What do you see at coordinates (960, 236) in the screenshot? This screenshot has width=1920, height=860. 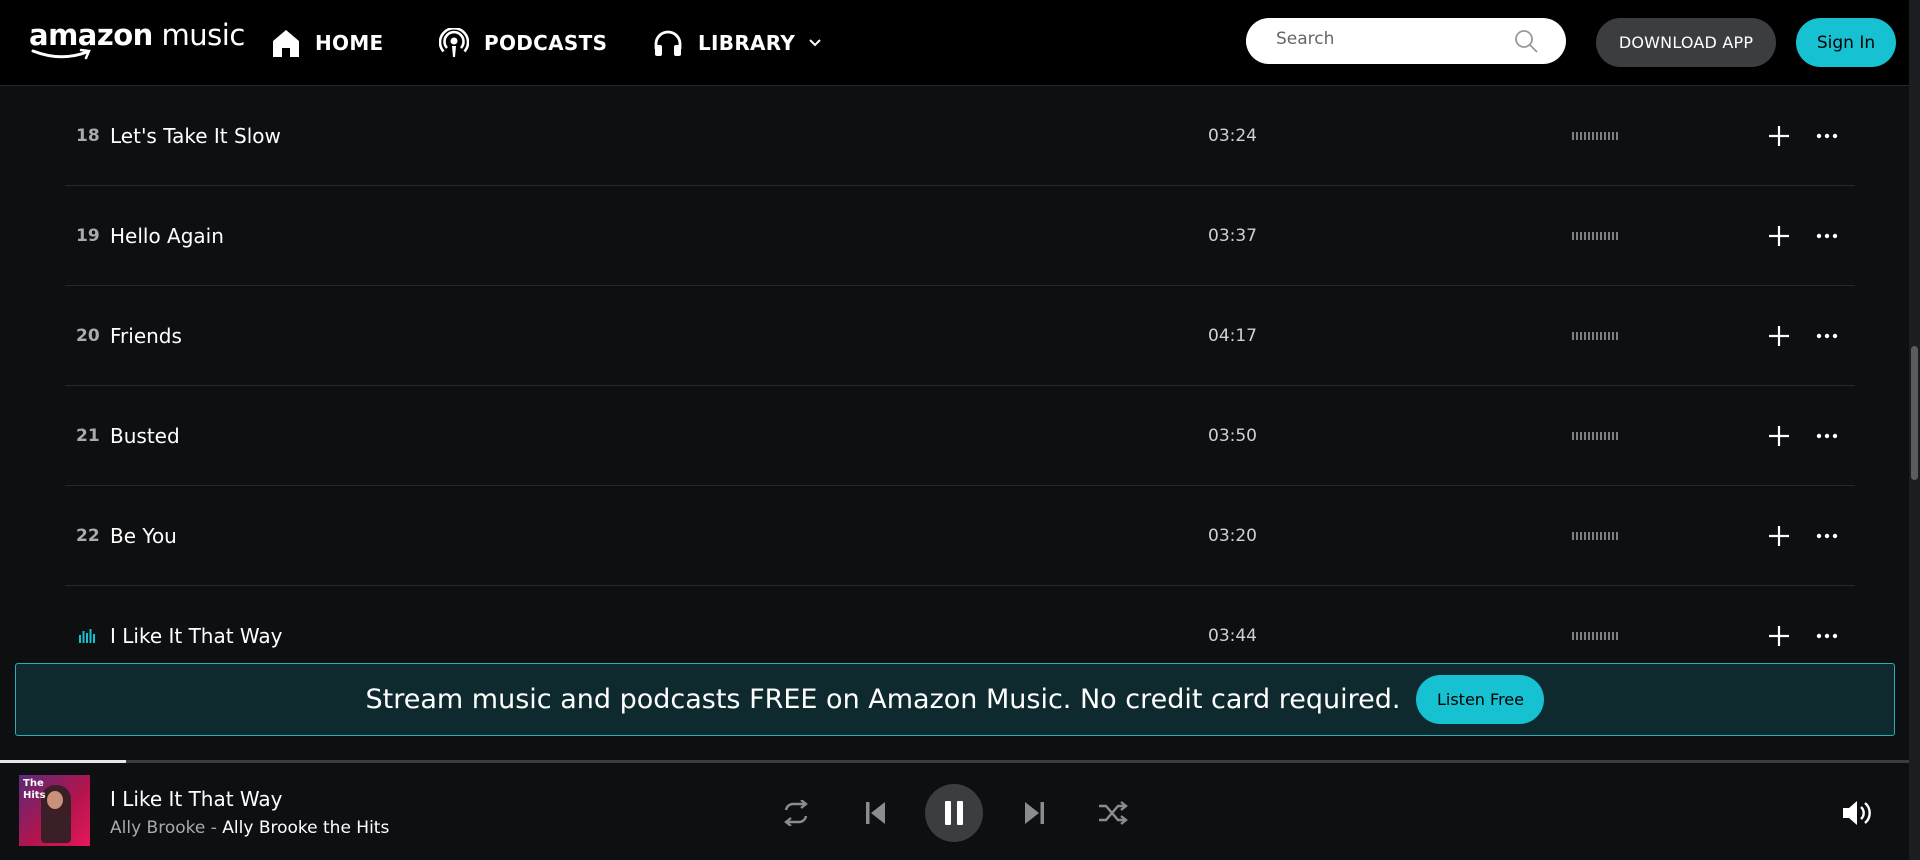 I see `track-row: 19 Hello Again 03:37` at bounding box center [960, 236].